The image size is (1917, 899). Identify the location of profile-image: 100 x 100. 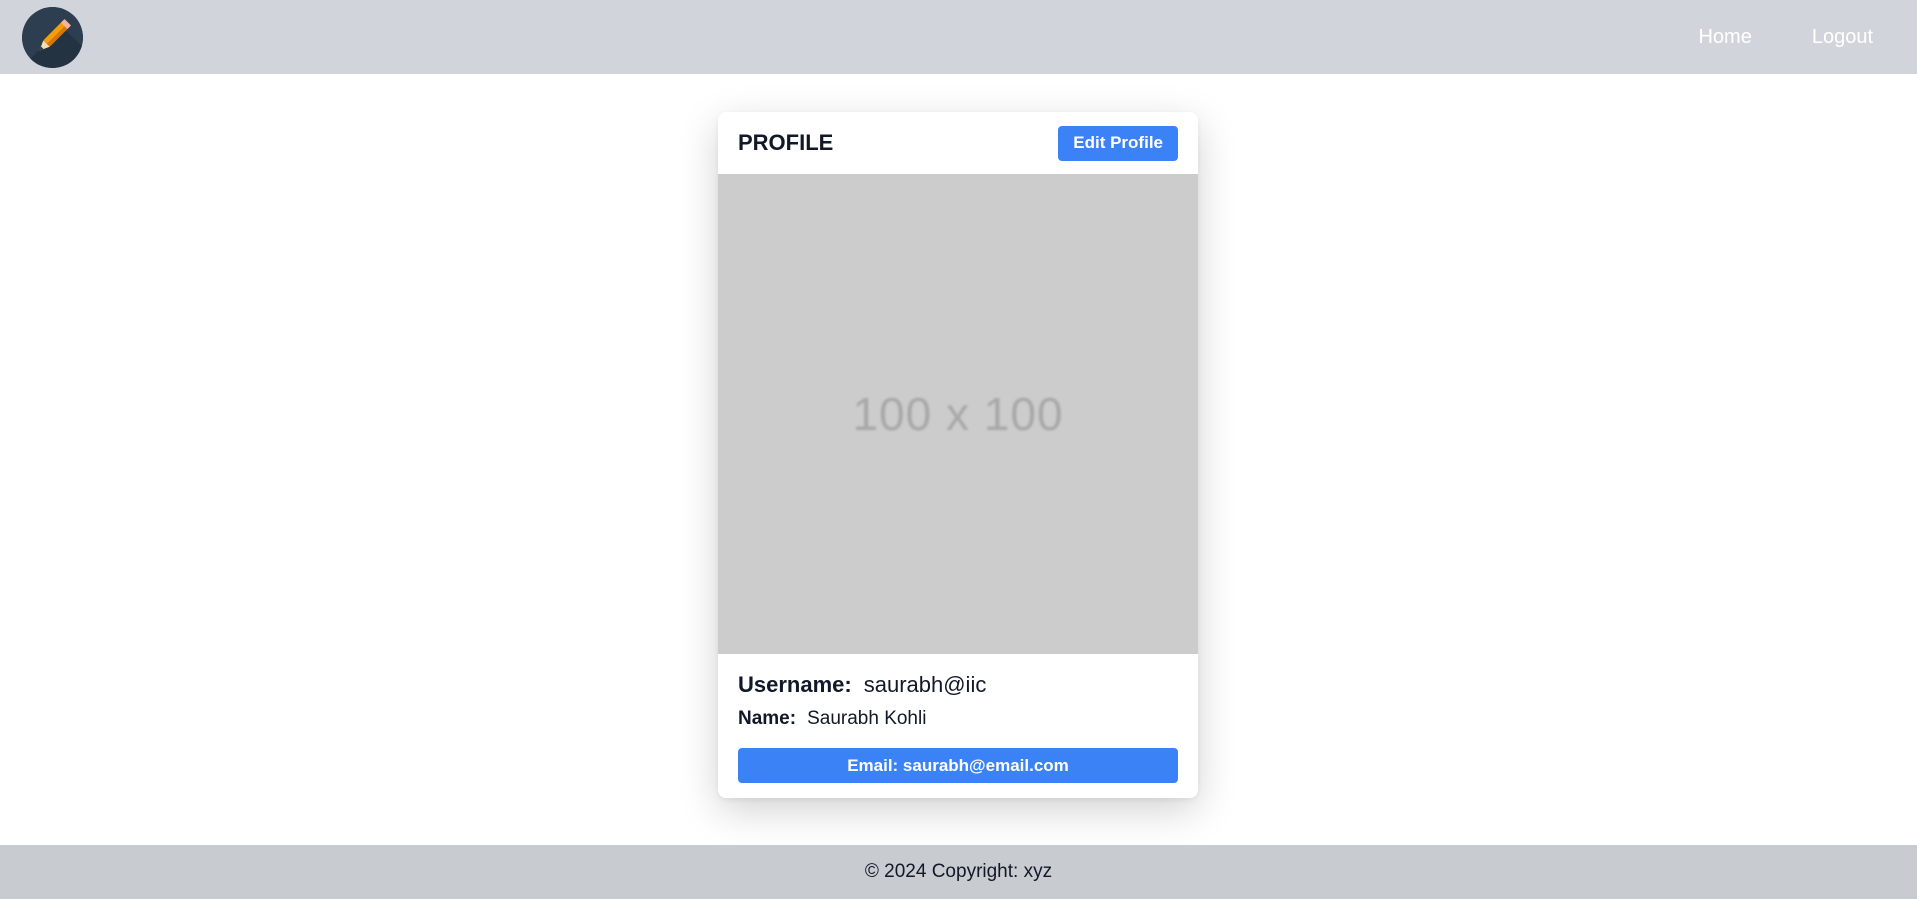
(958, 414).